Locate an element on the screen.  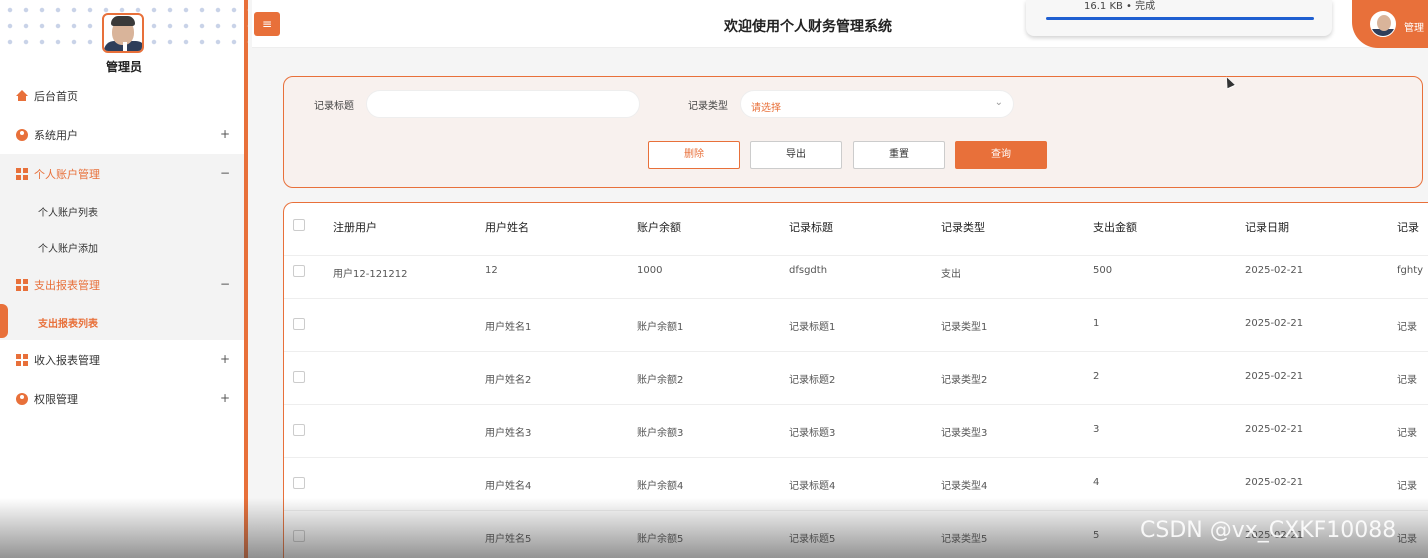
avatar is located at coordinates (1383, 24).